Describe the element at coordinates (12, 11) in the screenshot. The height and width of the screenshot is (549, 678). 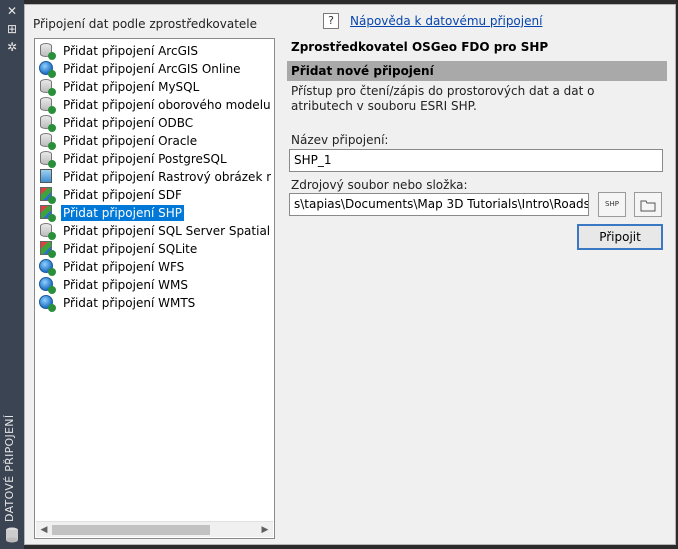
I see `close-icon: ✕` at that location.